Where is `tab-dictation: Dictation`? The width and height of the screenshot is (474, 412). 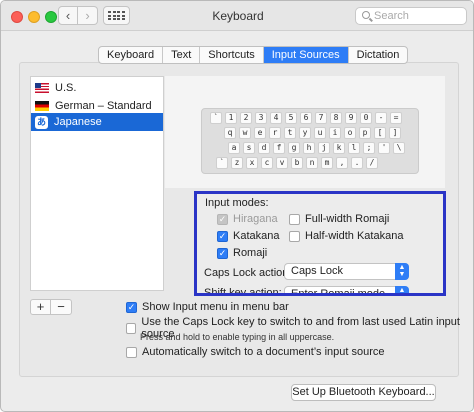
tab-dictation: Dictation is located at coordinates (378, 55).